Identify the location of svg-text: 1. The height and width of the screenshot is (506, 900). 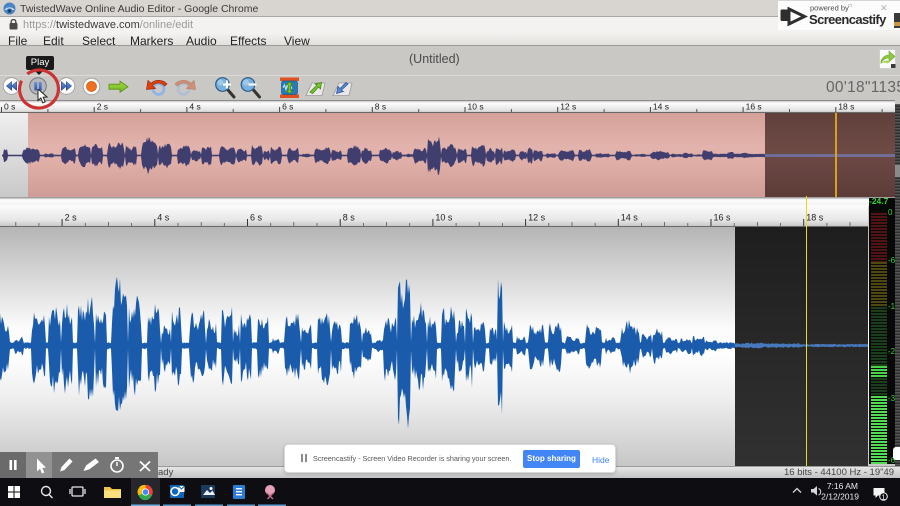
(884, 497).